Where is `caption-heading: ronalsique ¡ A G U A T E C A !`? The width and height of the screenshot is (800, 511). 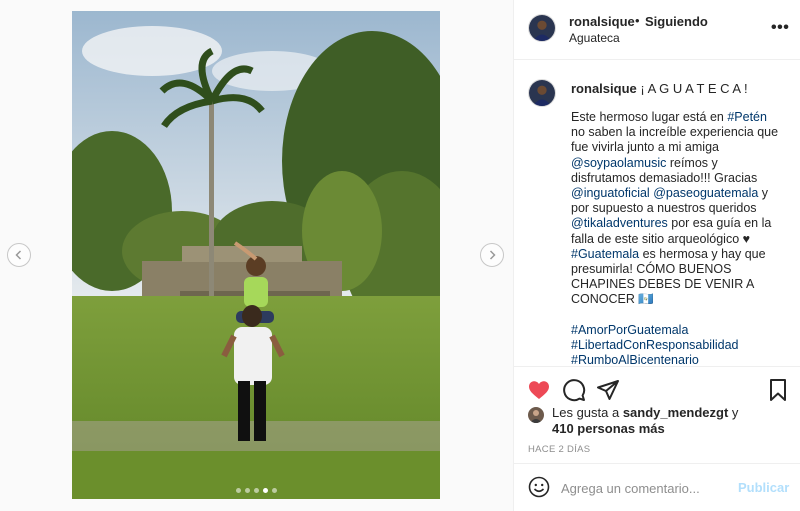 caption-heading: ronalsique ¡ A G U A T E C A ! is located at coordinates (659, 88).